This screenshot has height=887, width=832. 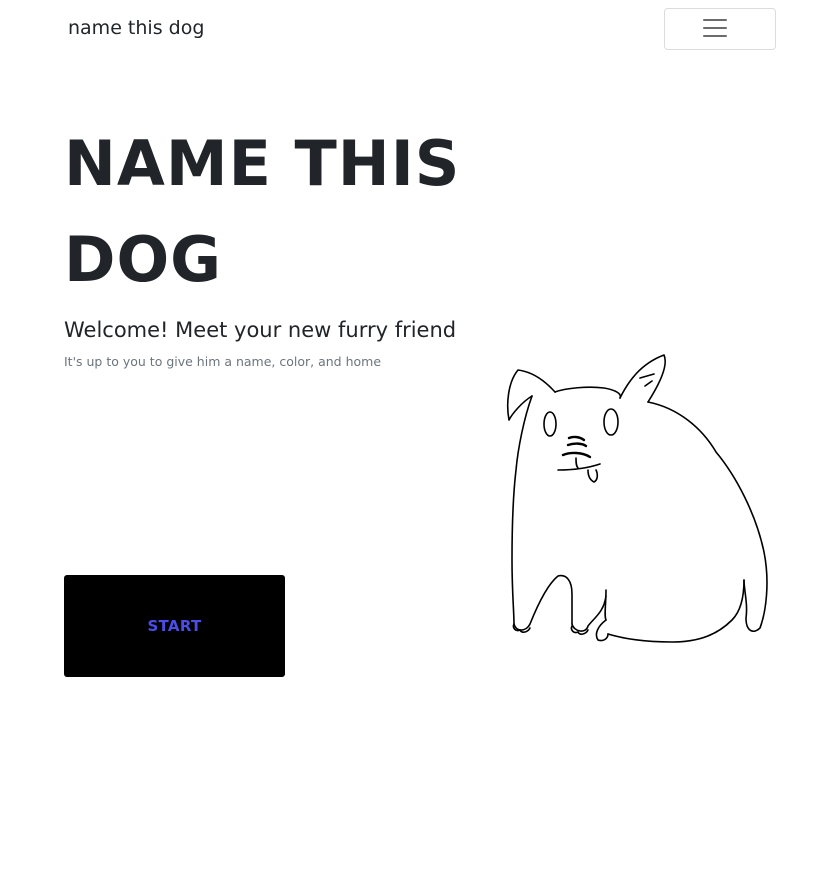 I want to click on navbar-toggle-button, so click(x=720, y=29).